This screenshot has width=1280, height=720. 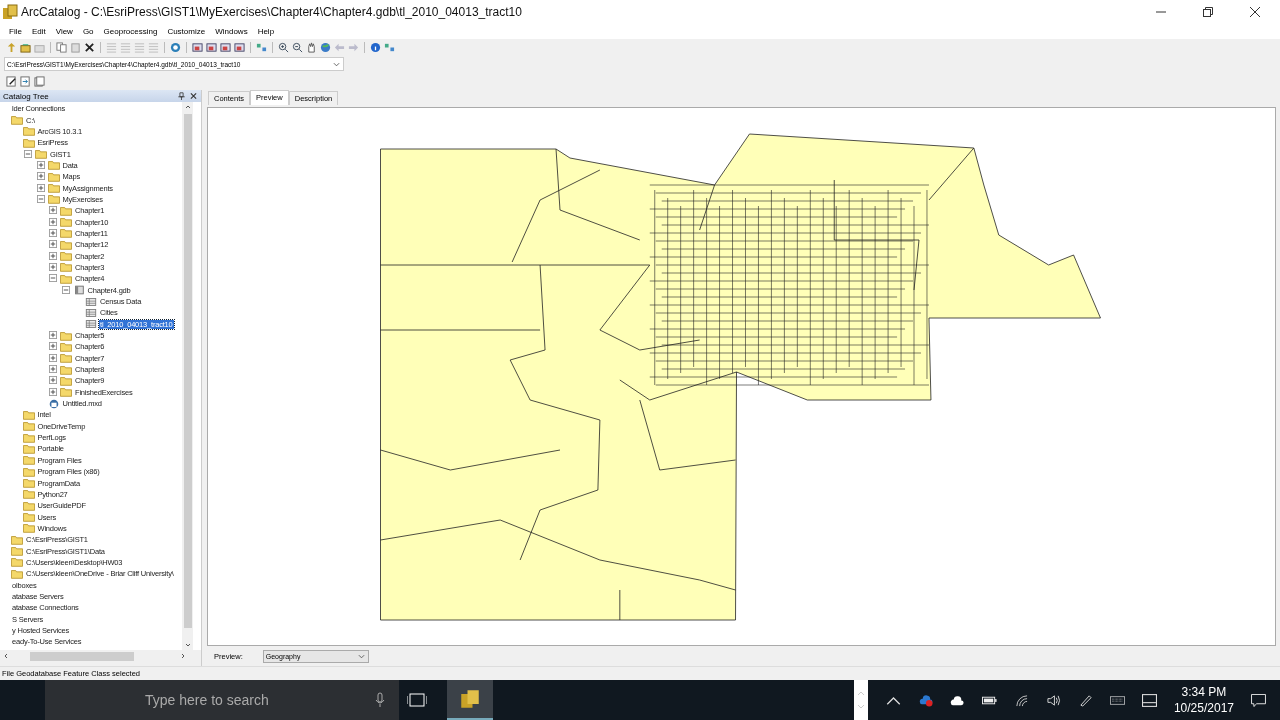 I want to click on document-arrow-icon, so click(x=25, y=81).